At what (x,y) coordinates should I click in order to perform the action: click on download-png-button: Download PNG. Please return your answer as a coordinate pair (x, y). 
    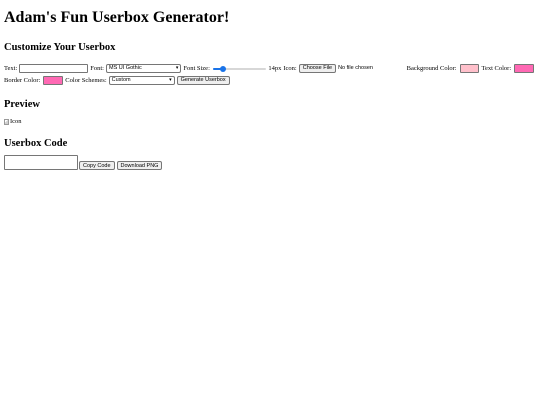
    Looking at the image, I should click on (139, 165).